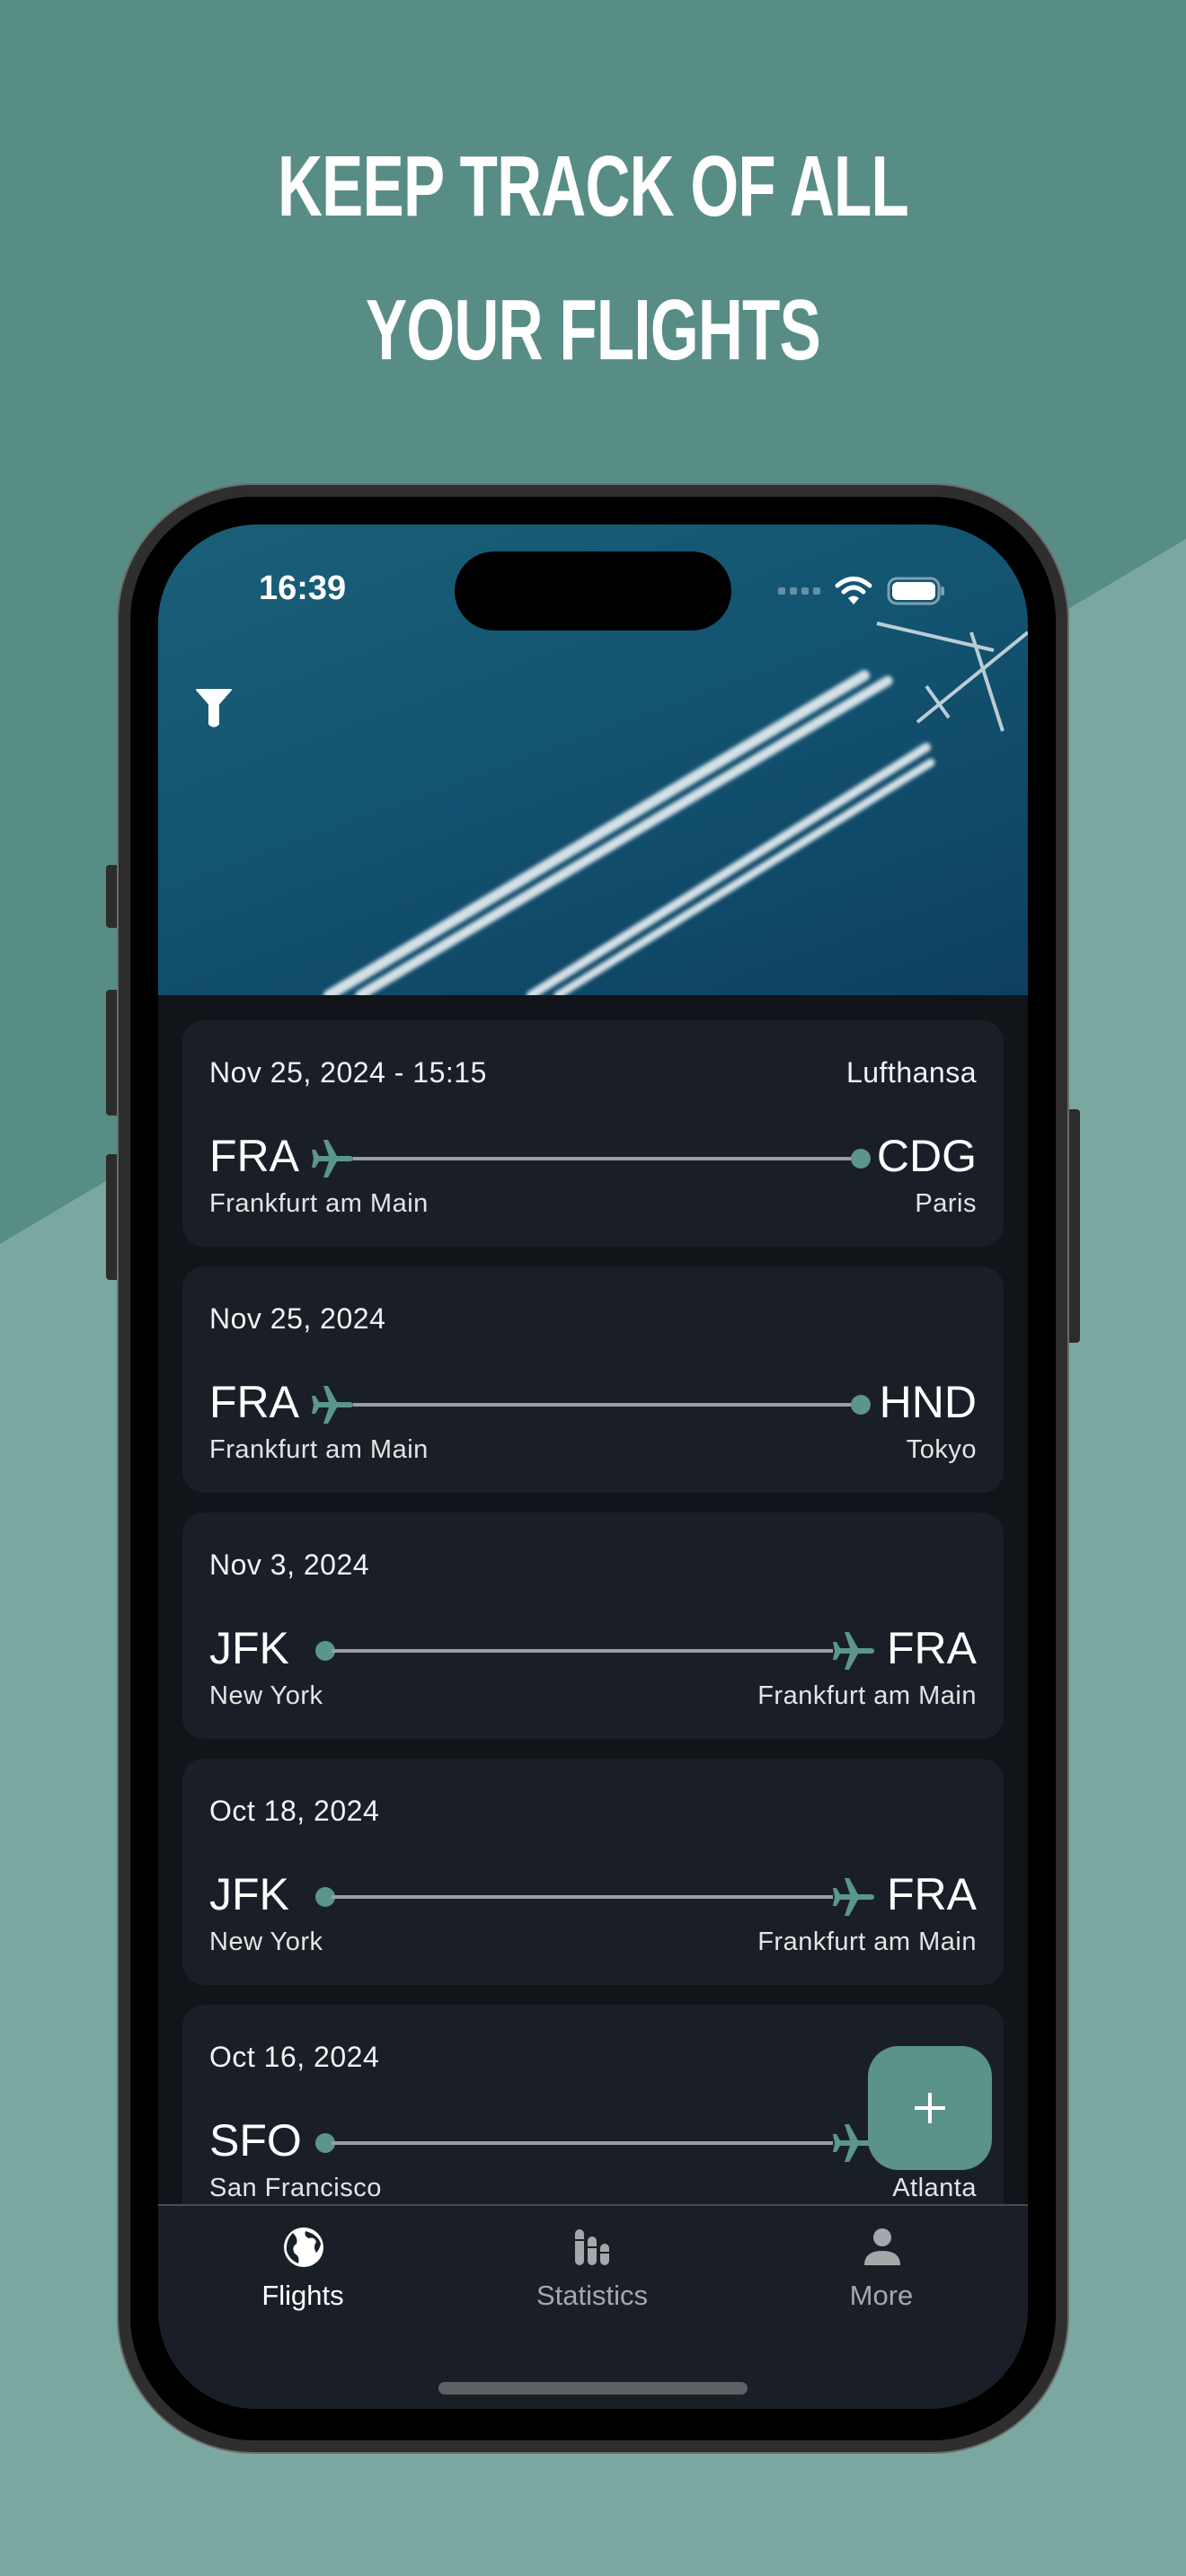  I want to click on tab-flights: Flights, so click(302, 2264).